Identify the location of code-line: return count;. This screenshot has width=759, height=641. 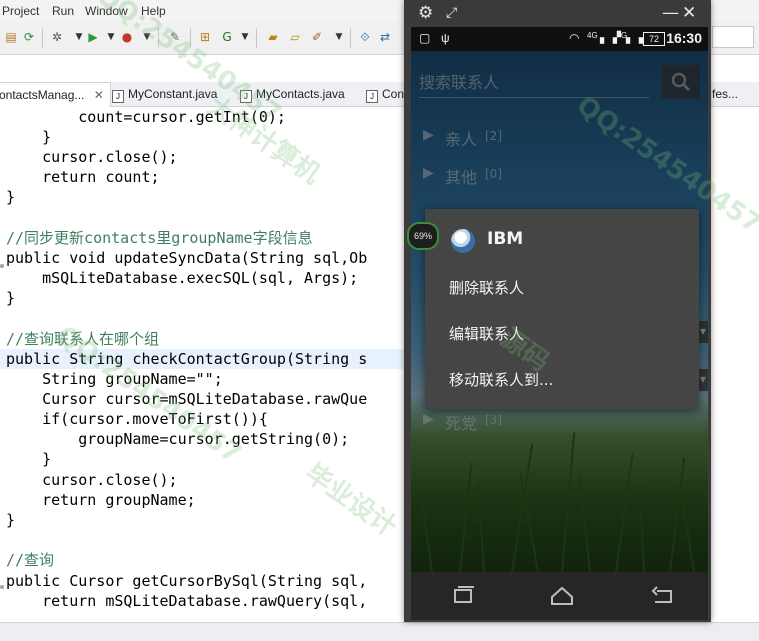
(83, 177).